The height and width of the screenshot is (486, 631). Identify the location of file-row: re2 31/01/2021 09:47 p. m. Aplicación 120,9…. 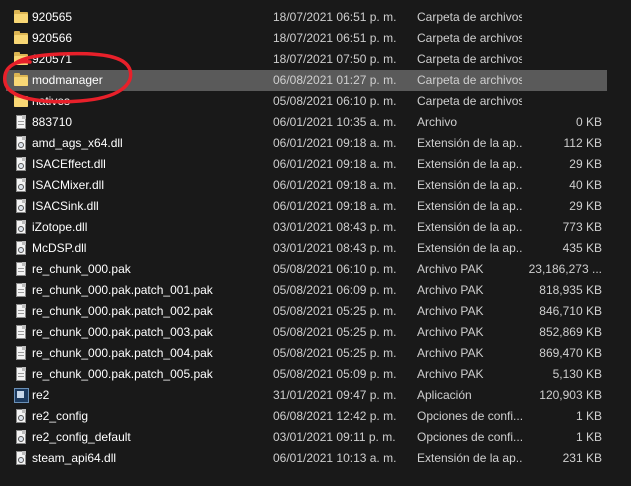
(315, 395).